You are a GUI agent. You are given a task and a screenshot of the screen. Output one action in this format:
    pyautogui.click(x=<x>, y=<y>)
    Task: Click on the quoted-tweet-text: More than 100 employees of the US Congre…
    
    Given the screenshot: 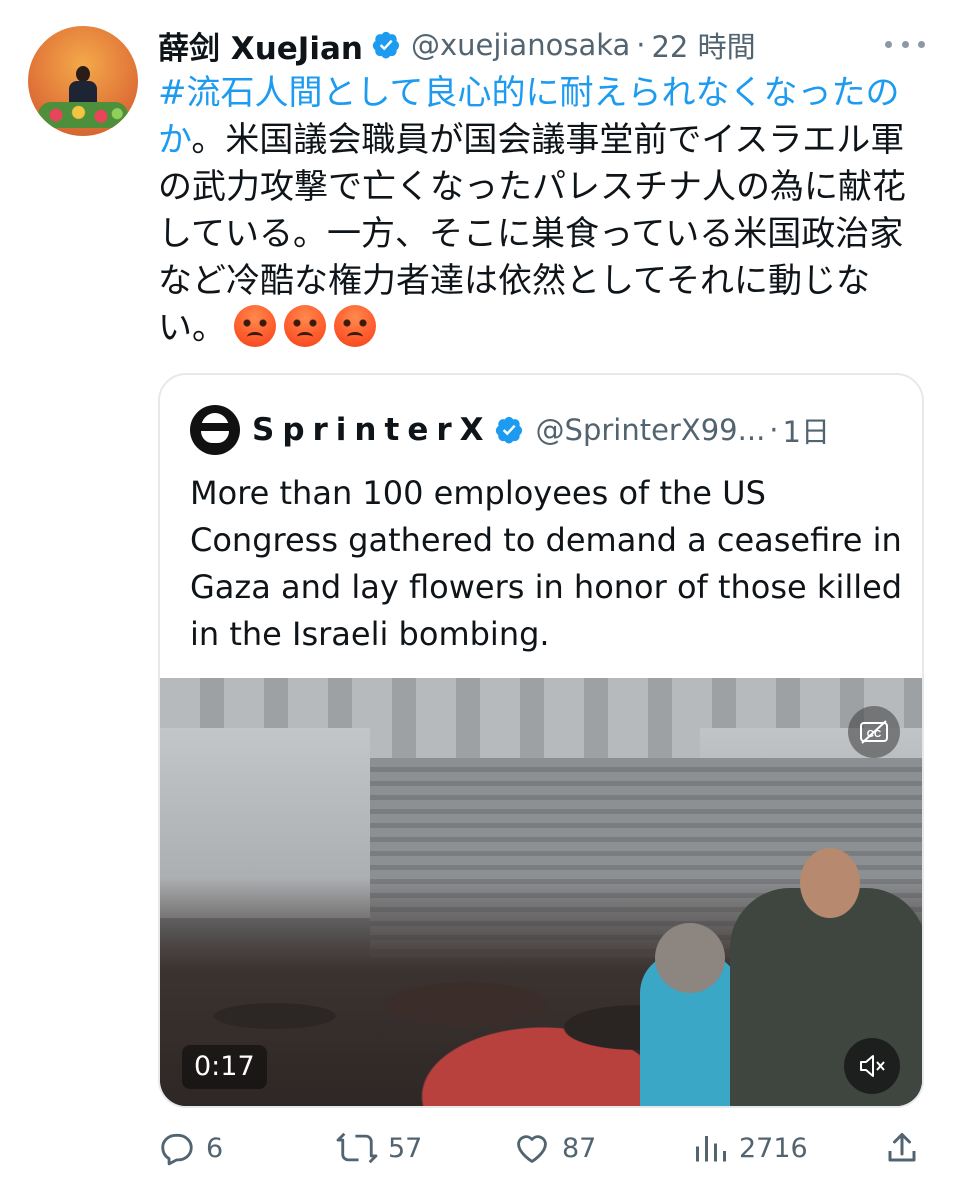 What is the action you would take?
    pyautogui.click(x=546, y=563)
    